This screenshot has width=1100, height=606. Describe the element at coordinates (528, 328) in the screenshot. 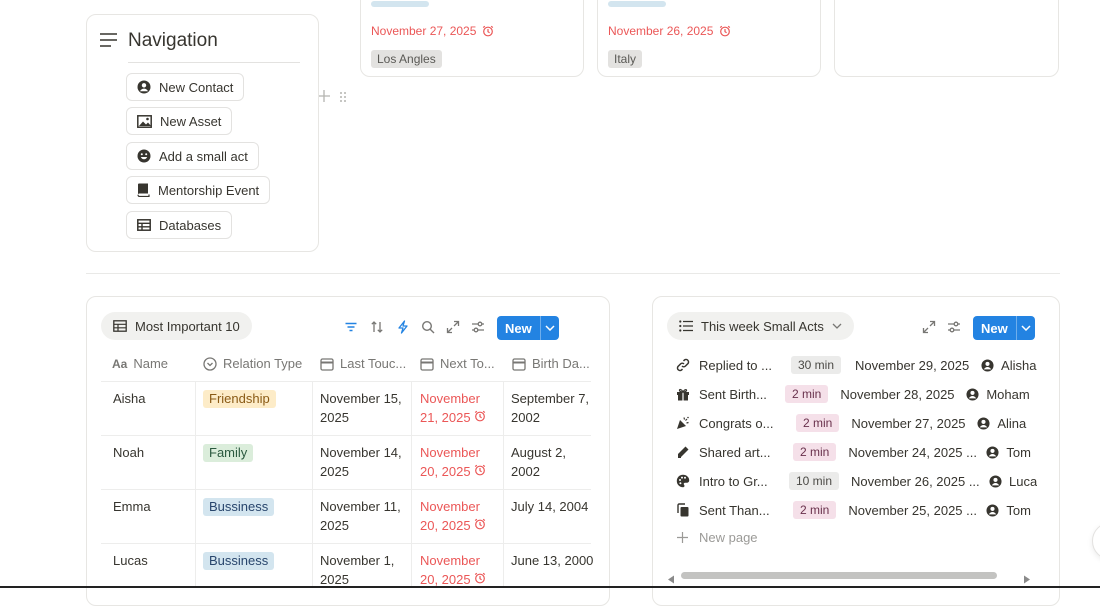

I see `new-record-button: New` at that location.